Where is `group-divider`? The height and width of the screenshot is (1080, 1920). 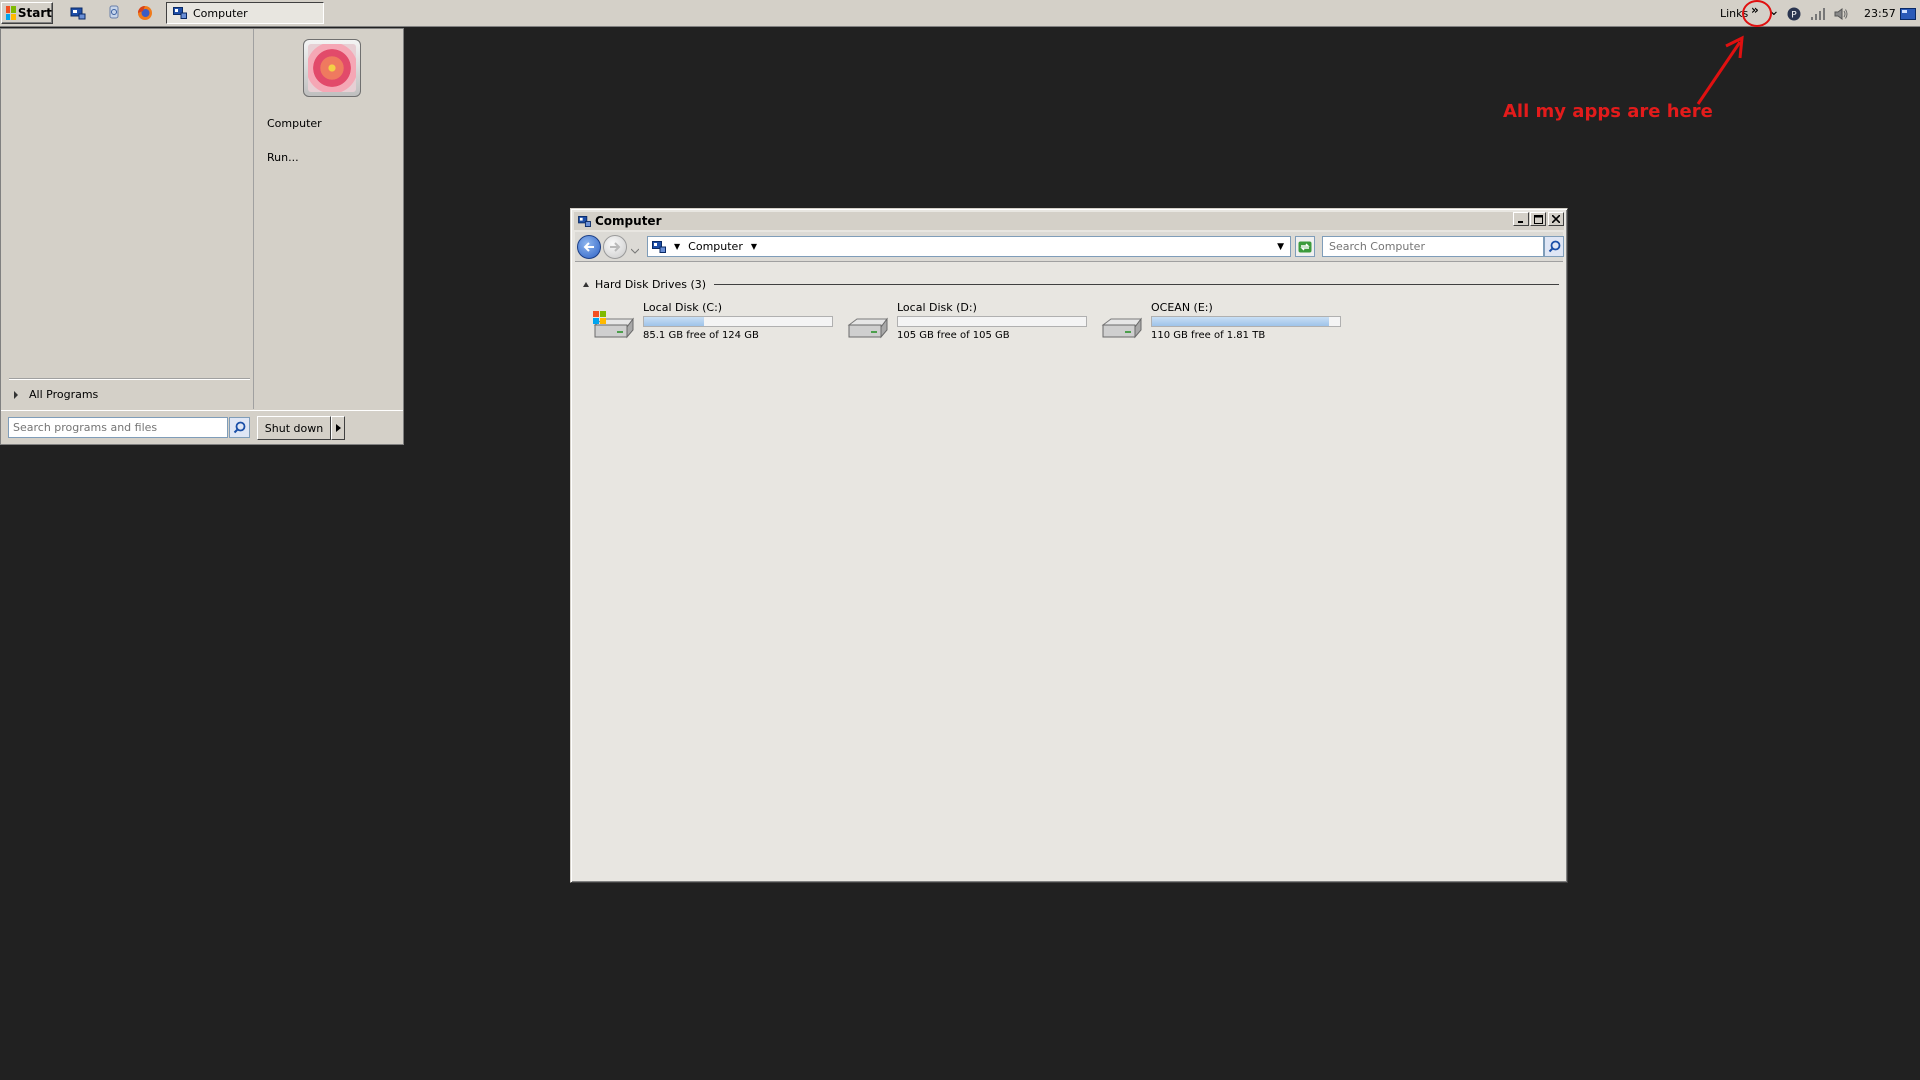
group-divider is located at coordinates (1136, 284).